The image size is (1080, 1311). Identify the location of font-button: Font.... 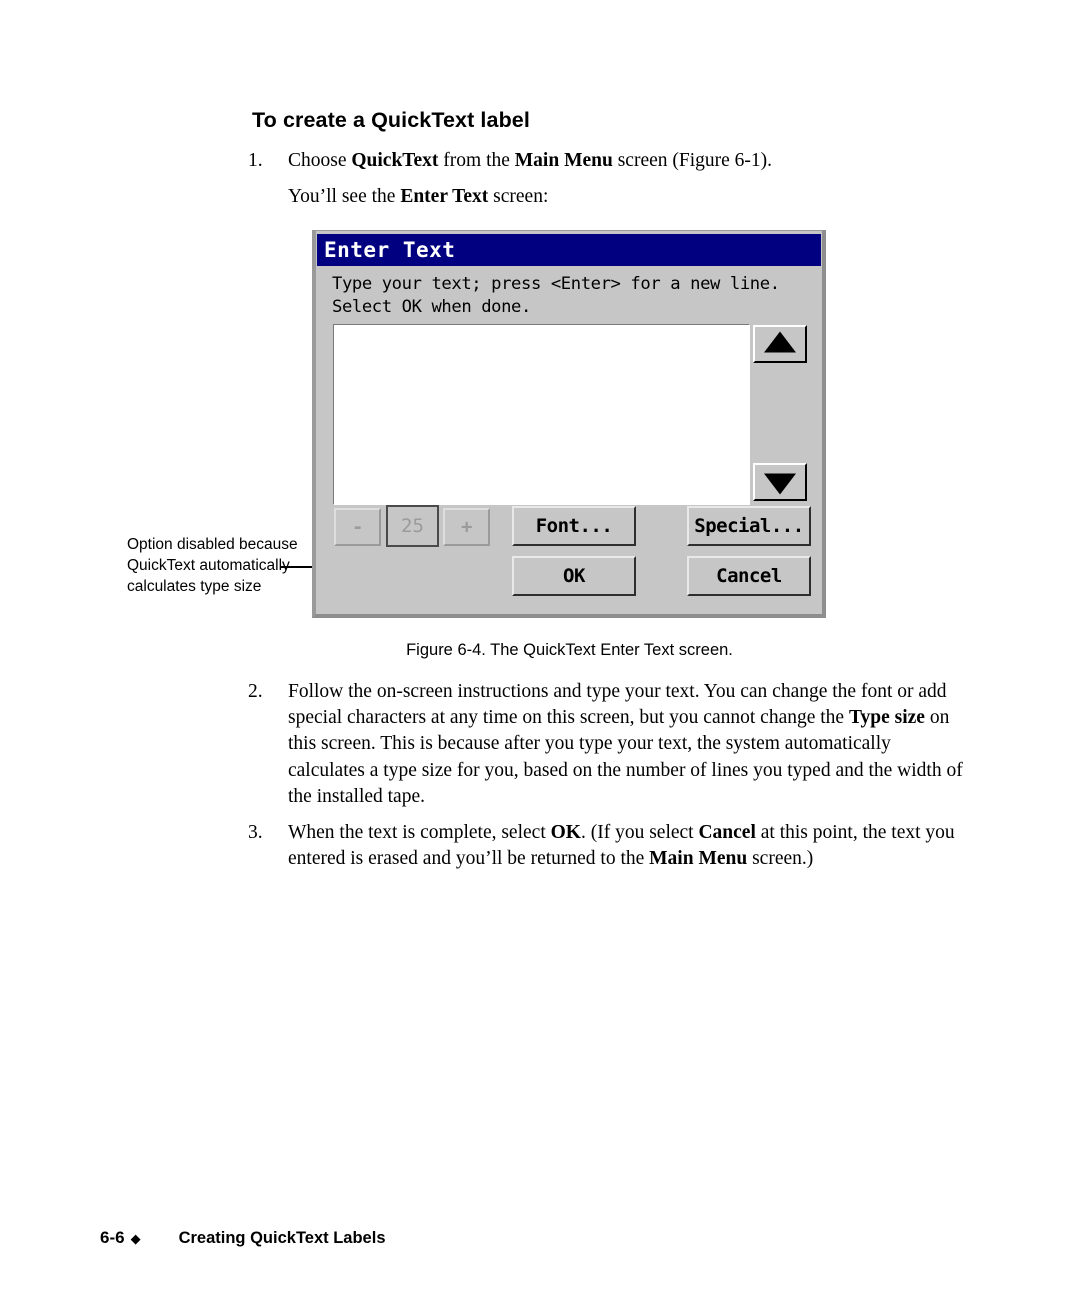
(574, 526).